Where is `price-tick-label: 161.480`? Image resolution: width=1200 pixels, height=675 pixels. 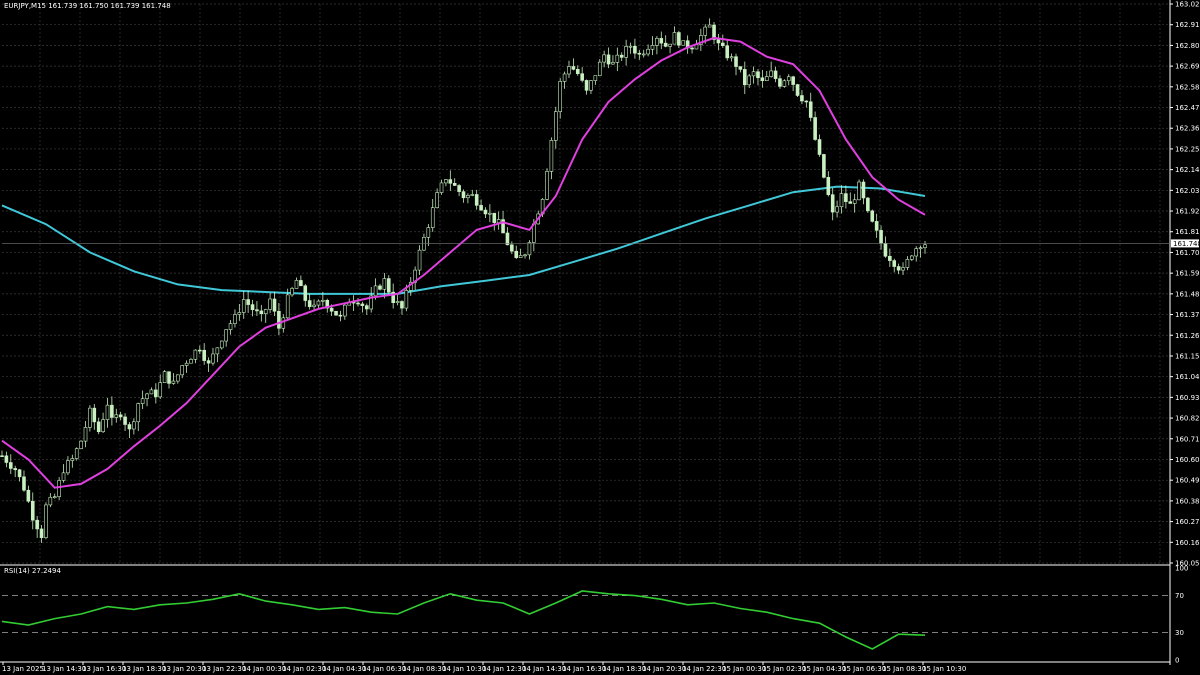 price-tick-label: 161.480 is located at coordinates (1187, 294).